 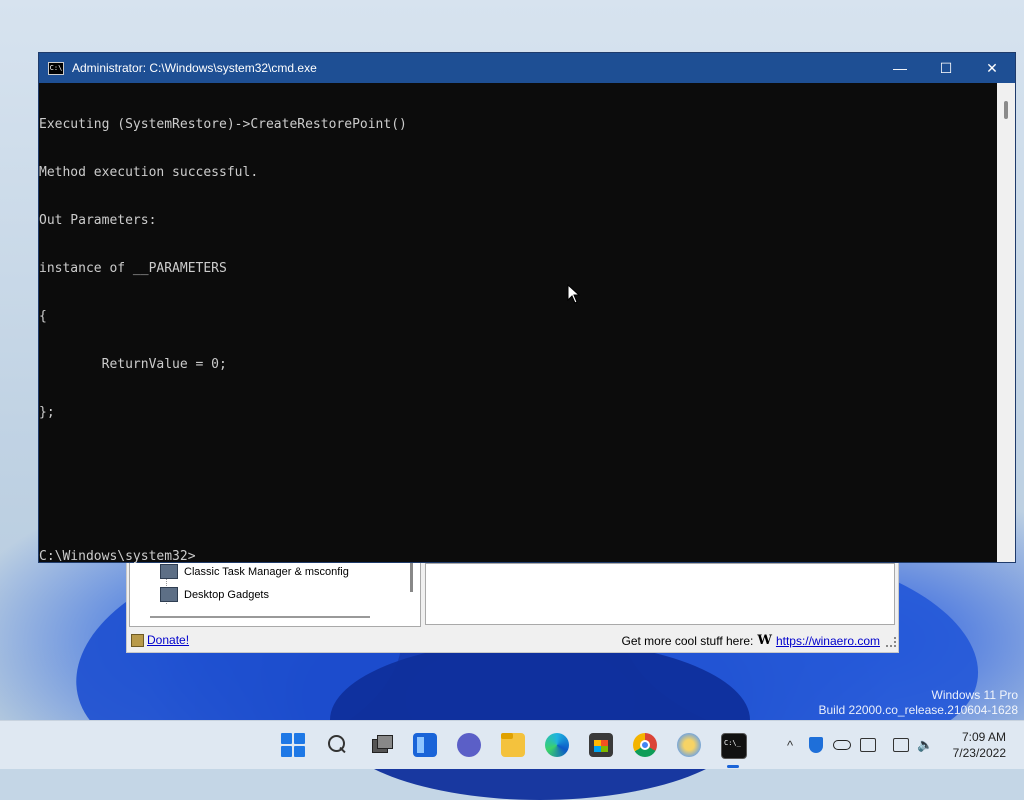 What do you see at coordinates (816, 745) in the screenshot?
I see `security-icon` at bounding box center [816, 745].